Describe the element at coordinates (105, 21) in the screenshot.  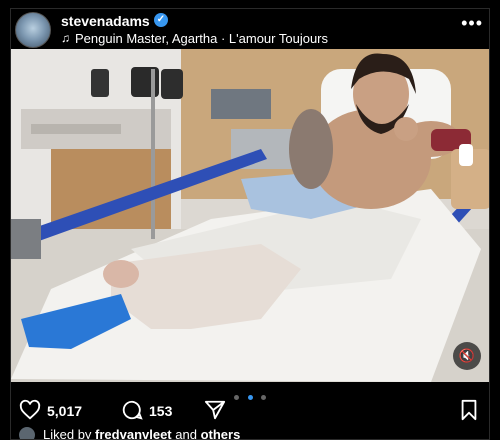
I see `username: stevenadams` at that location.